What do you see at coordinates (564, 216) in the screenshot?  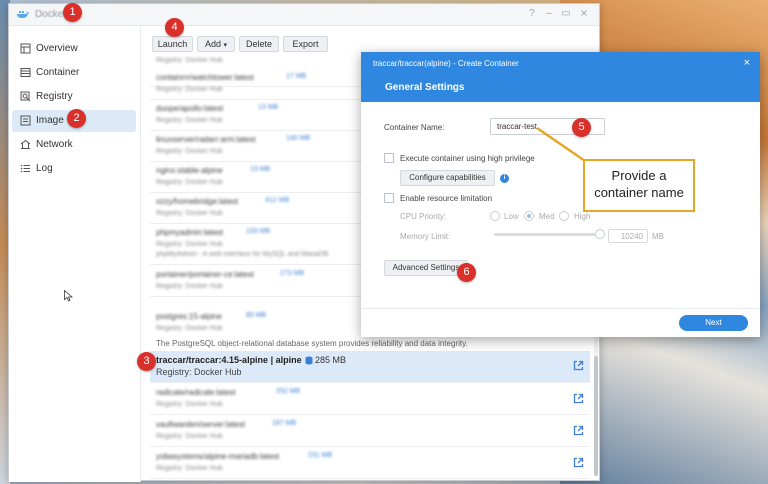 I see `cpu-high-radio` at bounding box center [564, 216].